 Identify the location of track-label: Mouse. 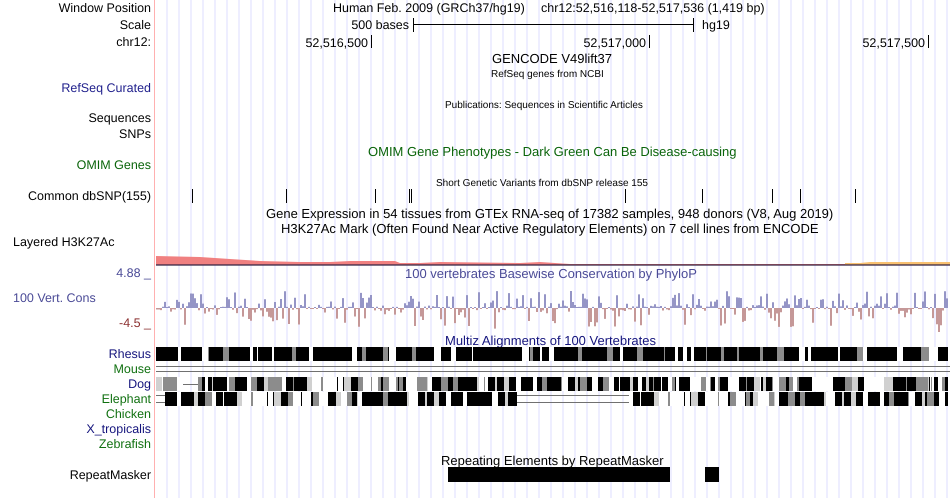
(132, 369).